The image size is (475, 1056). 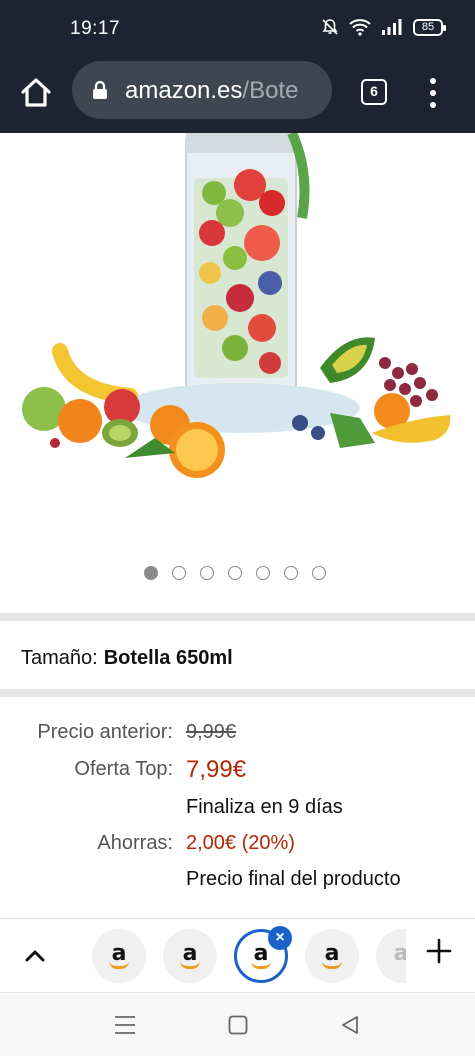 What do you see at coordinates (211, 732) in the screenshot?
I see `previous-price-value: 9,99€` at bounding box center [211, 732].